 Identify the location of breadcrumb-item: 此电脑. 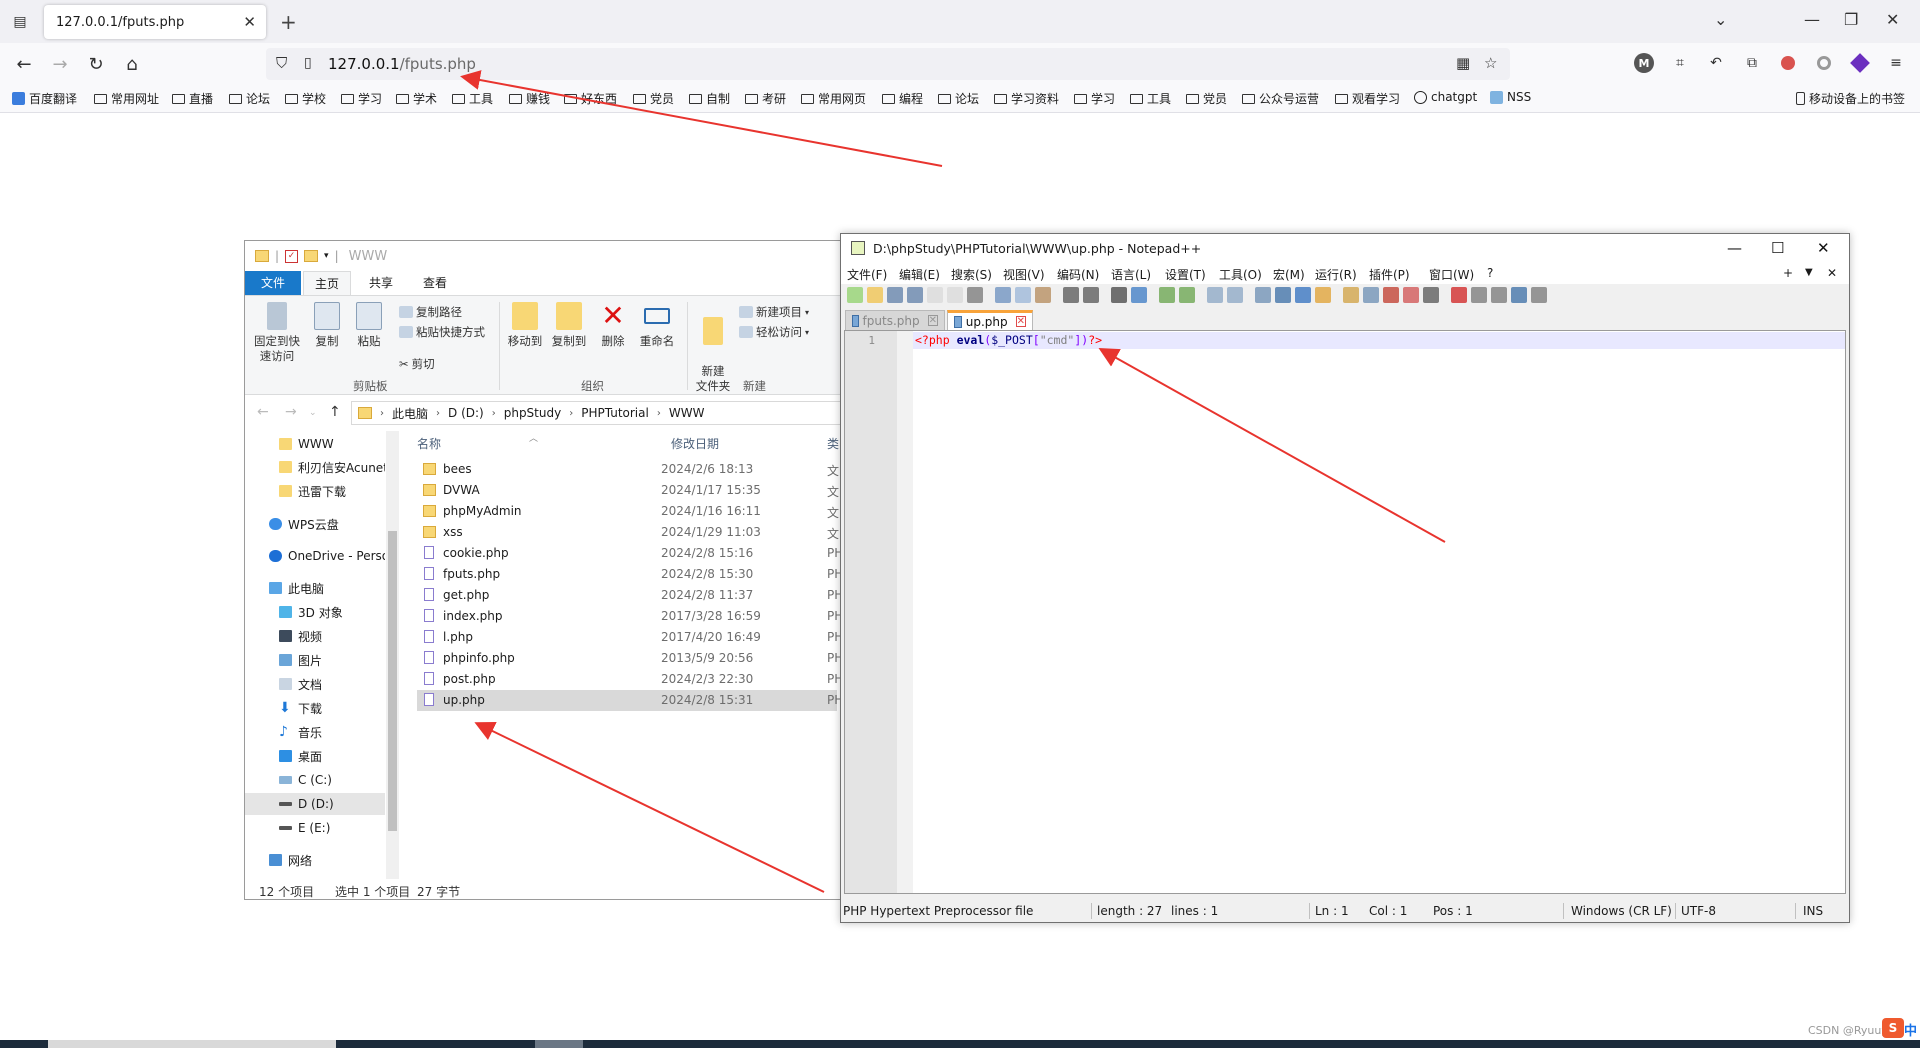
(410, 413).